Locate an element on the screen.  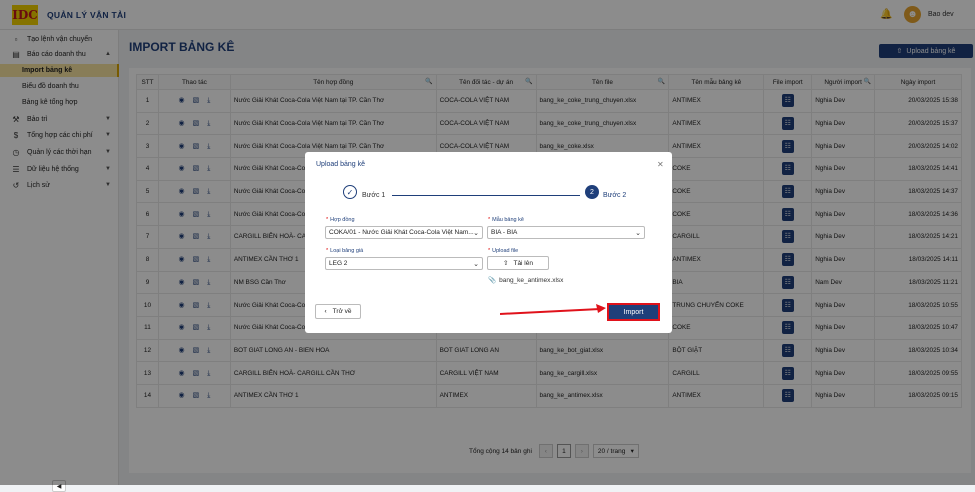
back-button: ‹ Trở về is located at coordinates (338, 311).